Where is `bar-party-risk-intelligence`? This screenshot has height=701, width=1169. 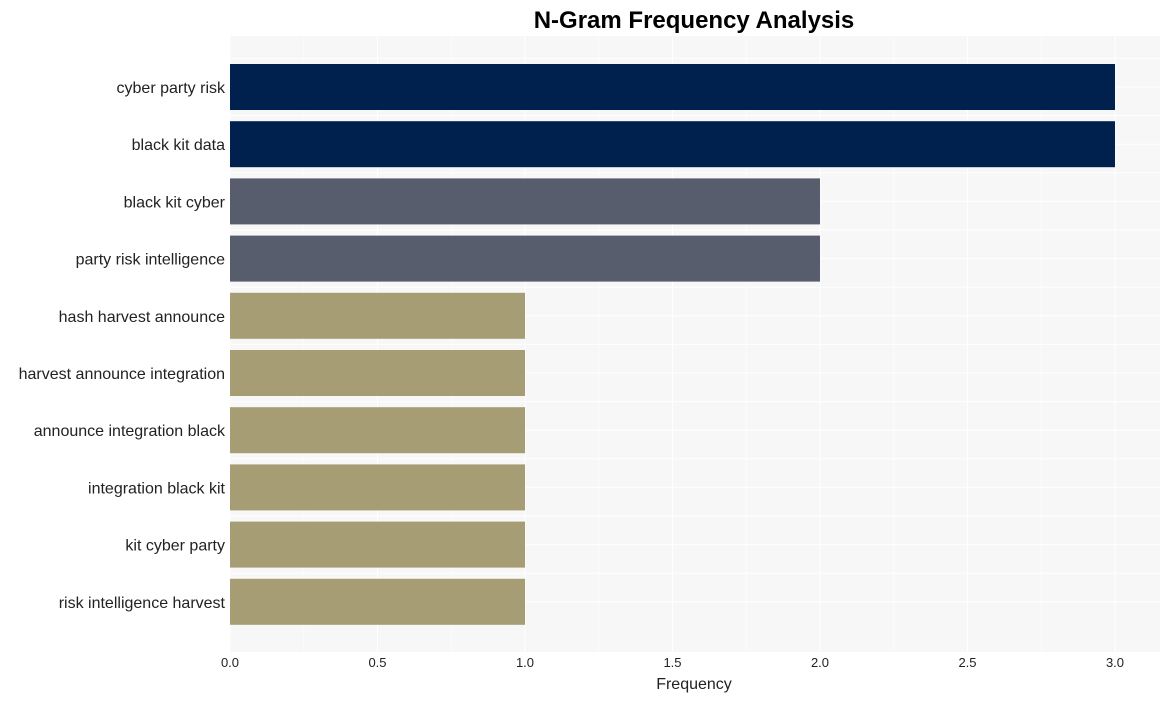 bar-party-risk-intelligence is located at coordinates (525, 258).